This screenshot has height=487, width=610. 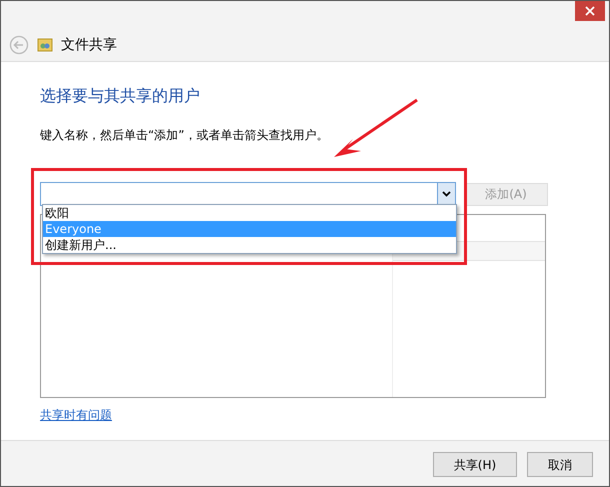 I want to click on cancel-button: 取消, so click(x=560, y=464).